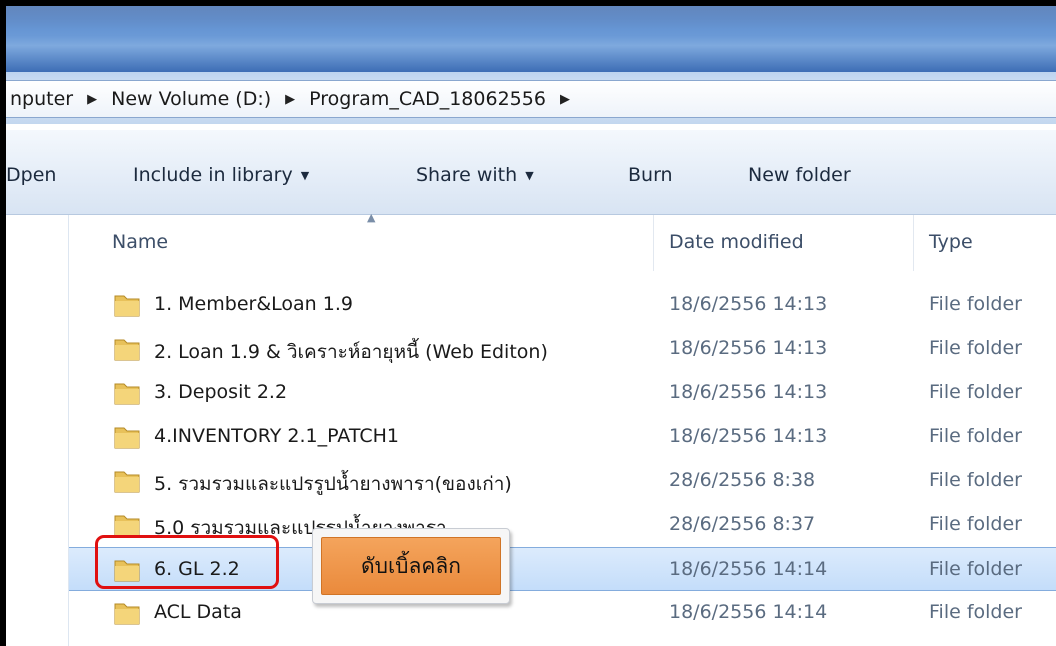 This screenshot has height=646, width=1056. What do you see at coordinates (531, 39) in the screenshot?
I see `title-bar` at bounding box center [531, 39].